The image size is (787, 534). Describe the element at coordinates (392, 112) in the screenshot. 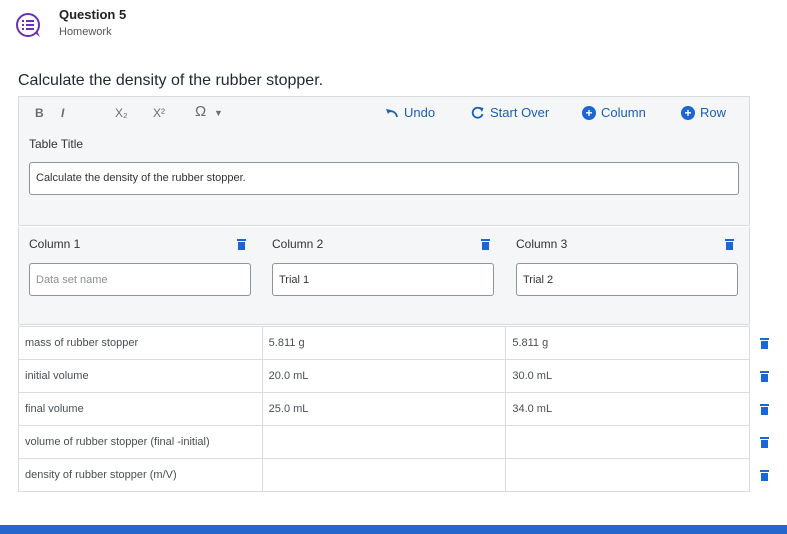

I see `undo-icon` at that location.